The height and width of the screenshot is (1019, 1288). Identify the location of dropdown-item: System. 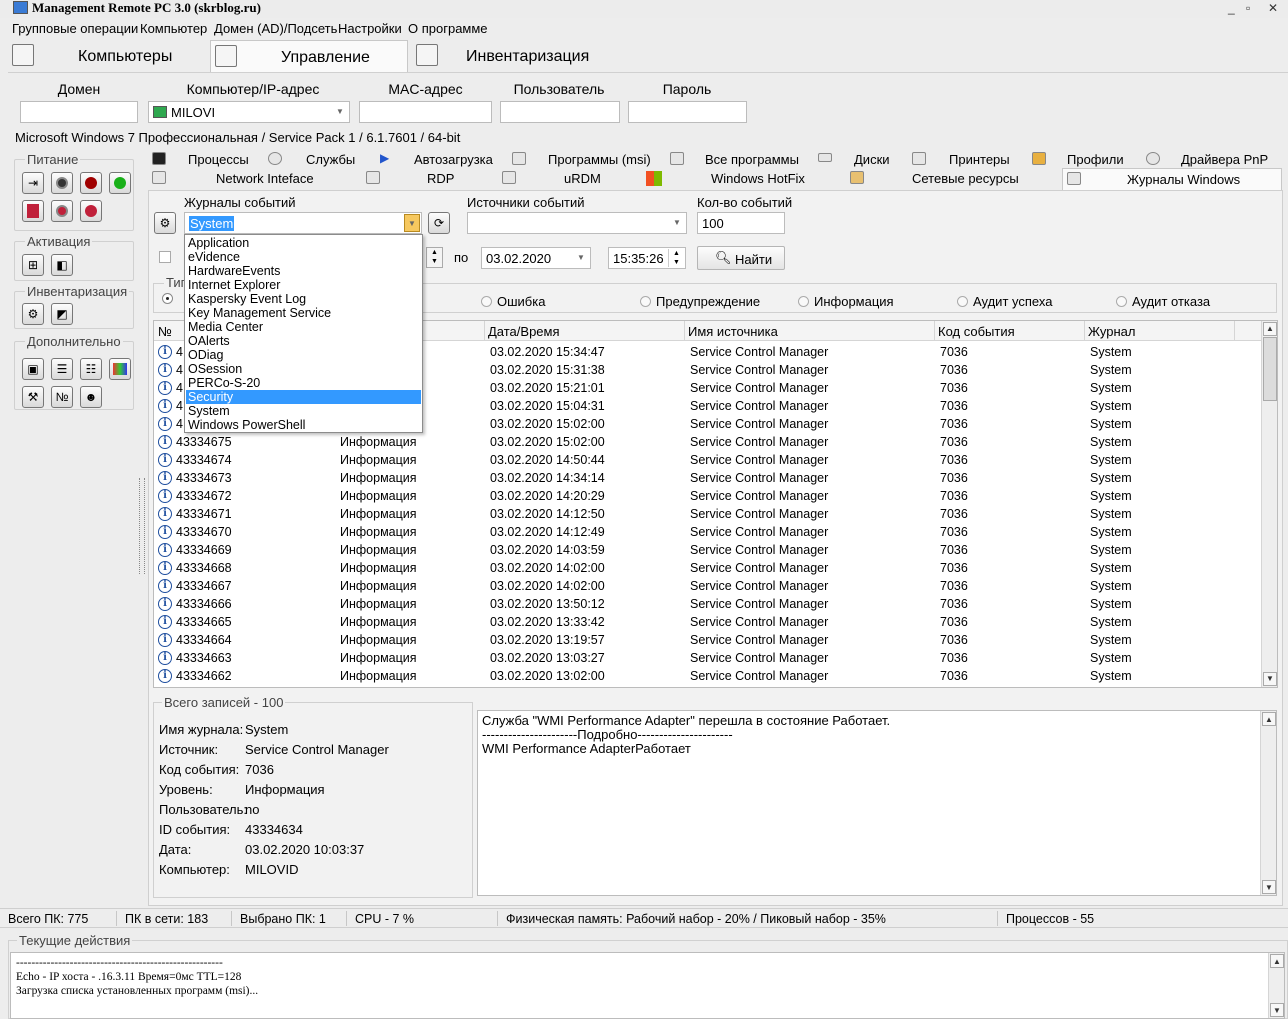
(303, 411).